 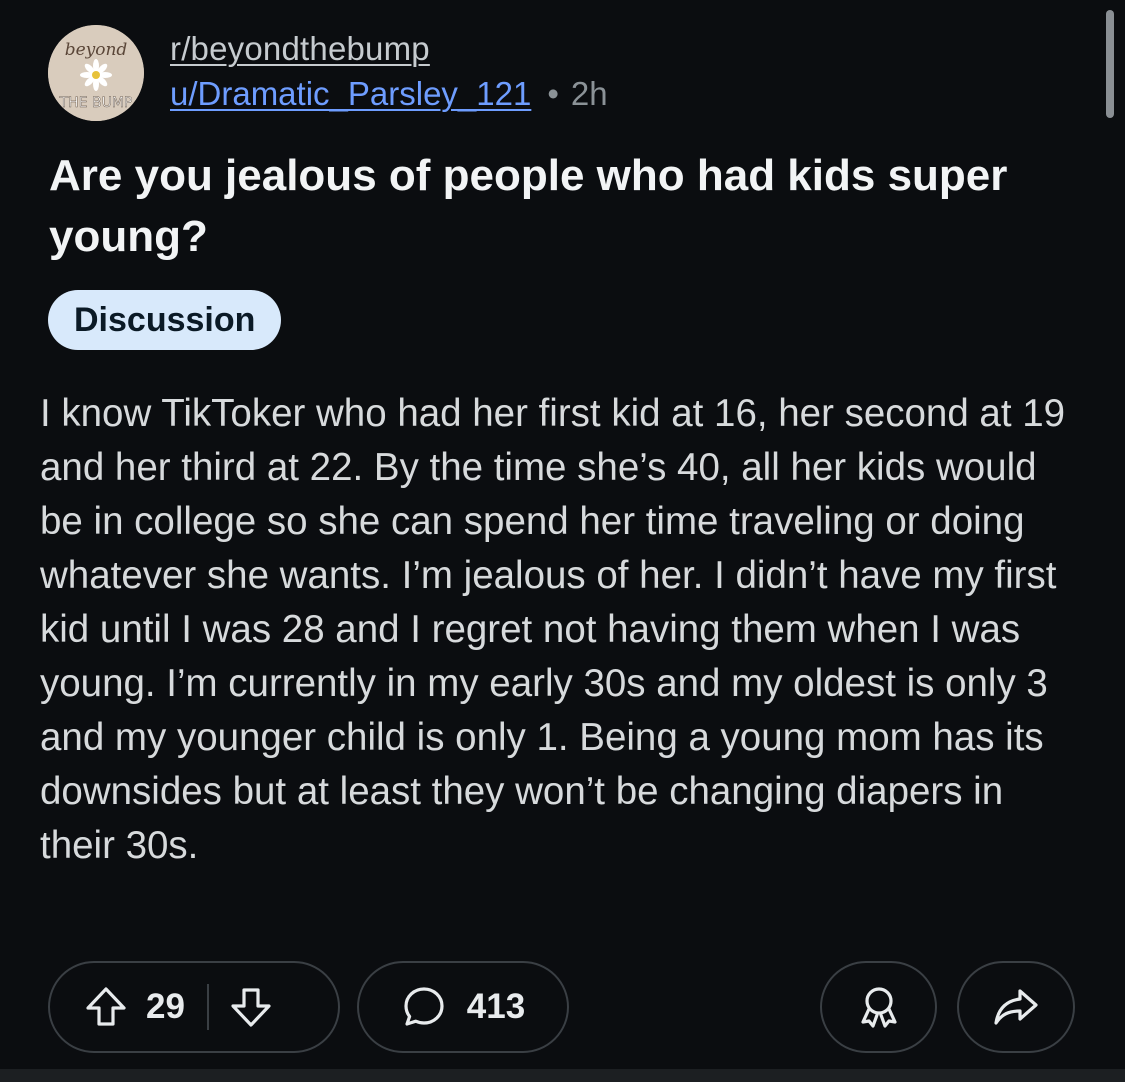 What do you see at coordinates (194, 1007) in the screenshot?
I see `vote-bar: 29` at bounding box center [194, 1007].